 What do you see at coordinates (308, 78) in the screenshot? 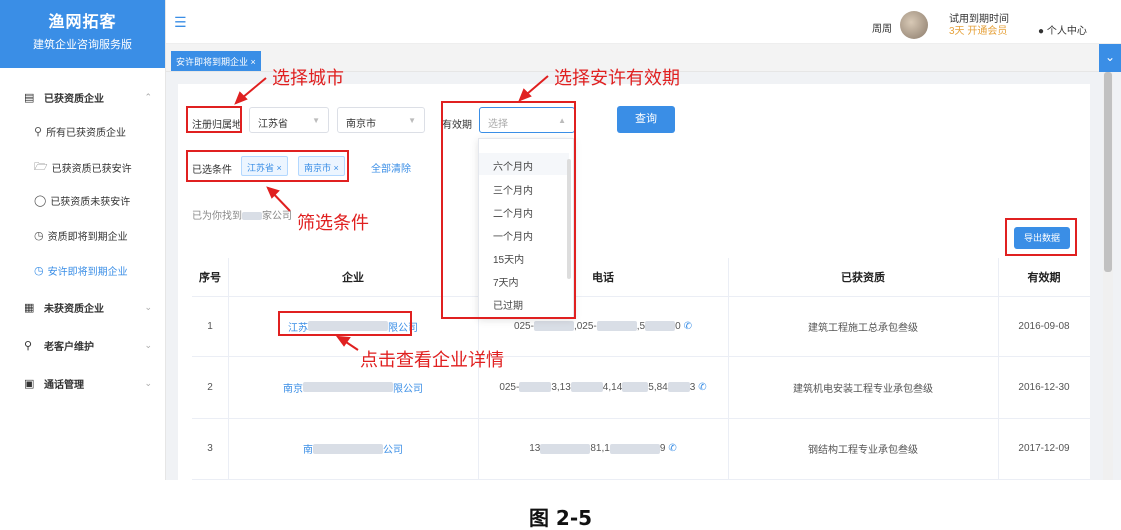
I see `annotation-select-city: 选择城市` at bounding box center [308, 78].